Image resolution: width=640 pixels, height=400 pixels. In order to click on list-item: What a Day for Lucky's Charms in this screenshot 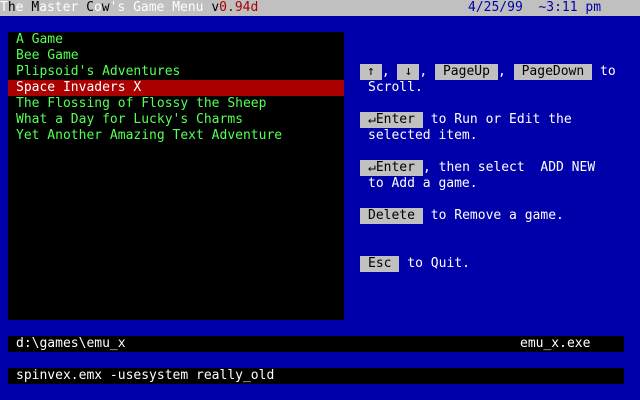, I will do `click(176, 120)`.